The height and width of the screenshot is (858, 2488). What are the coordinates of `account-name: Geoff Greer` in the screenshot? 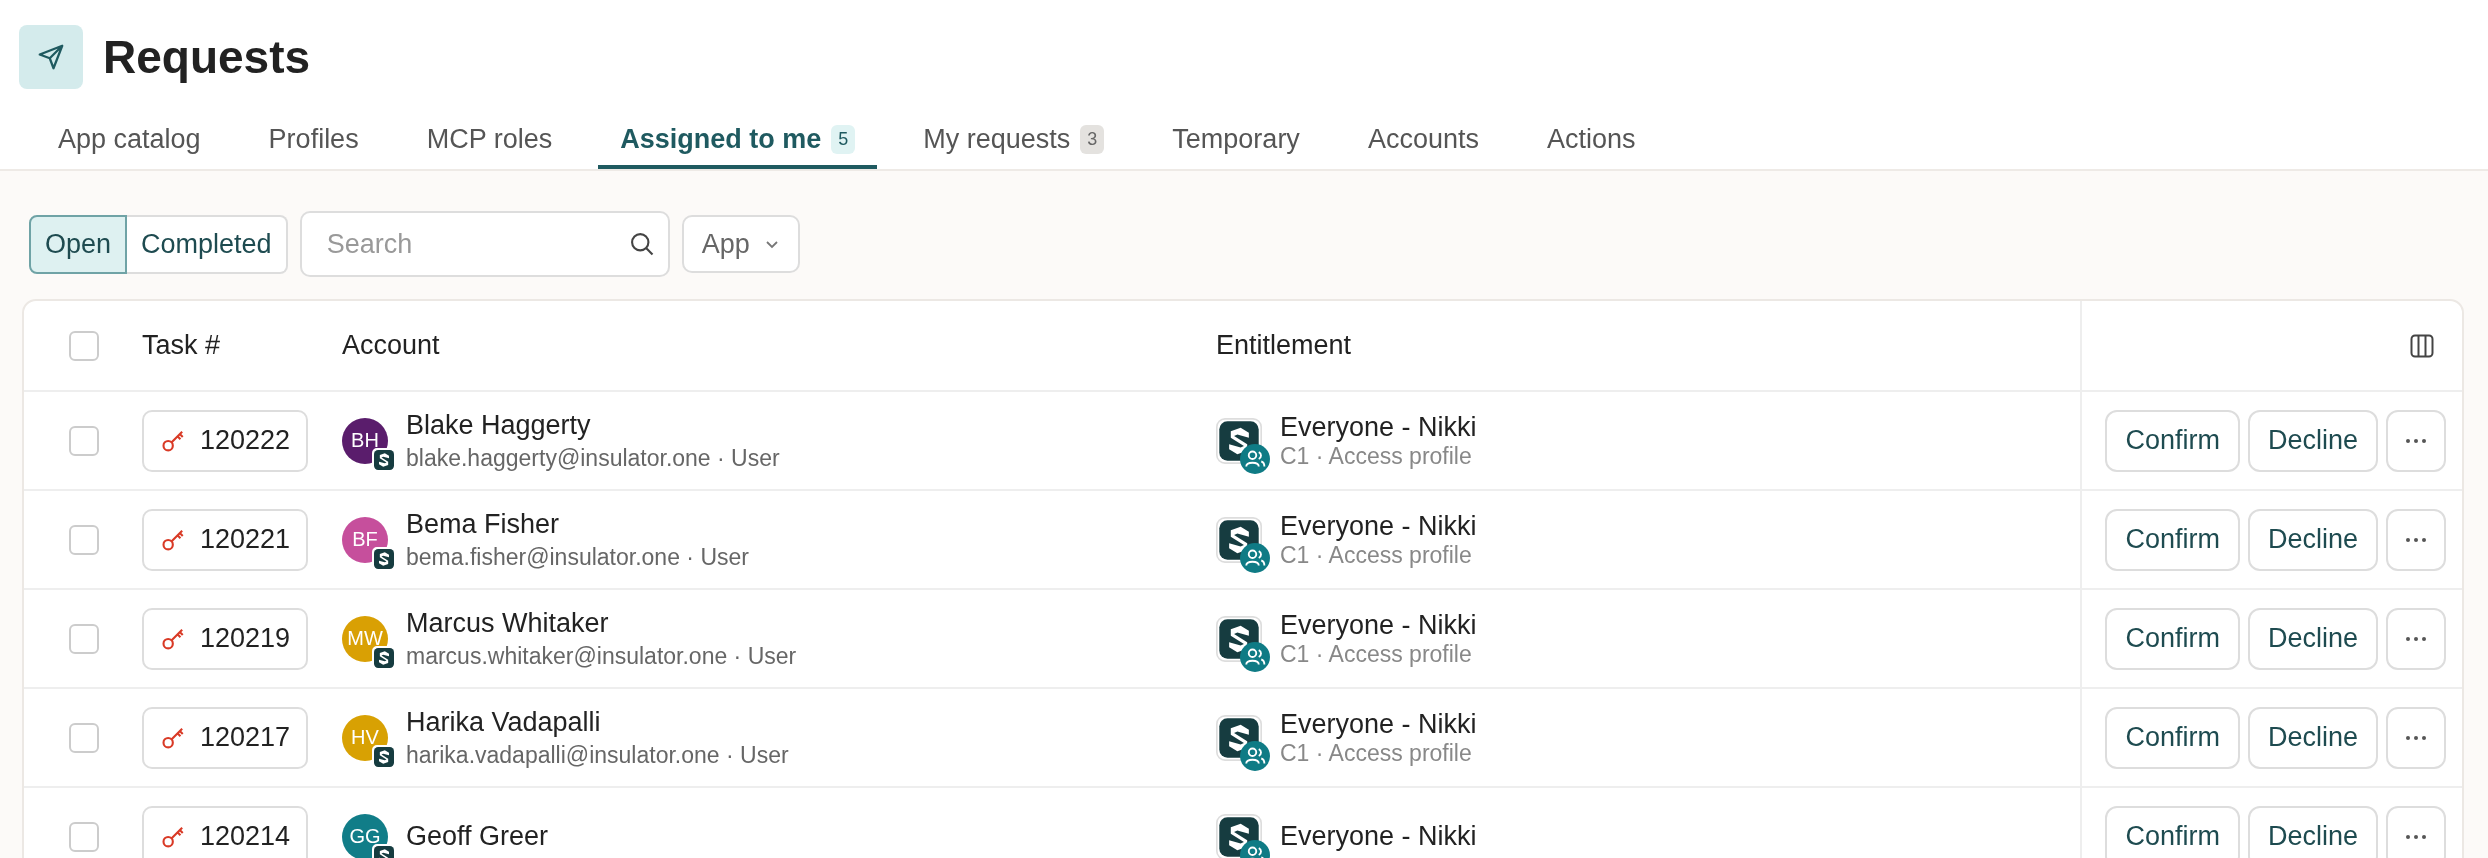 It's located at (477, 836).